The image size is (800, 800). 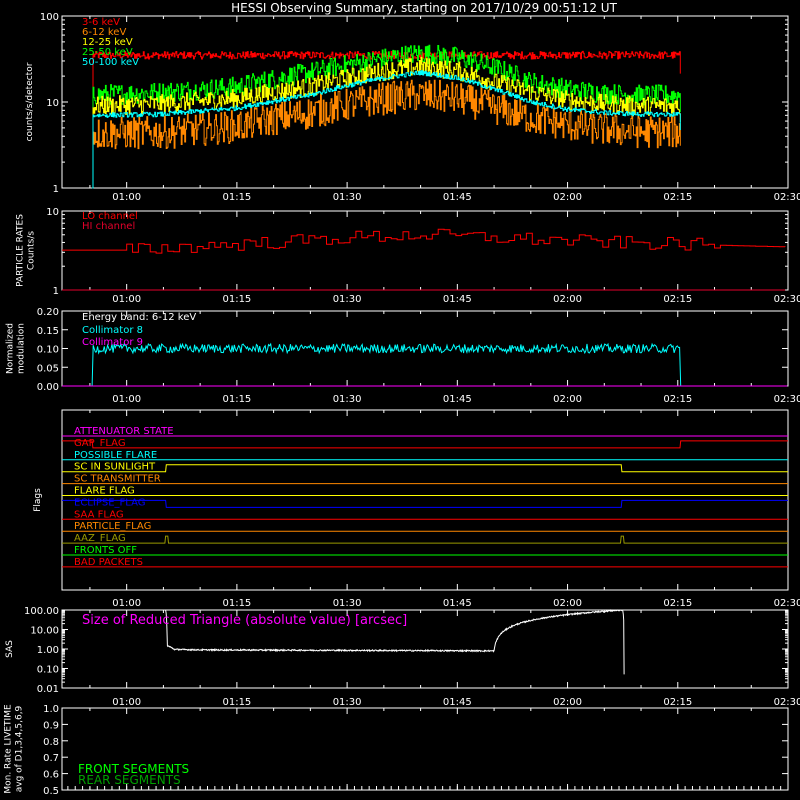 What do you see at coordinates (139, 317) in the screenshot?
I see `energy-band-label: Energy band: 6-12 keV` at bounding box center [139, 317].